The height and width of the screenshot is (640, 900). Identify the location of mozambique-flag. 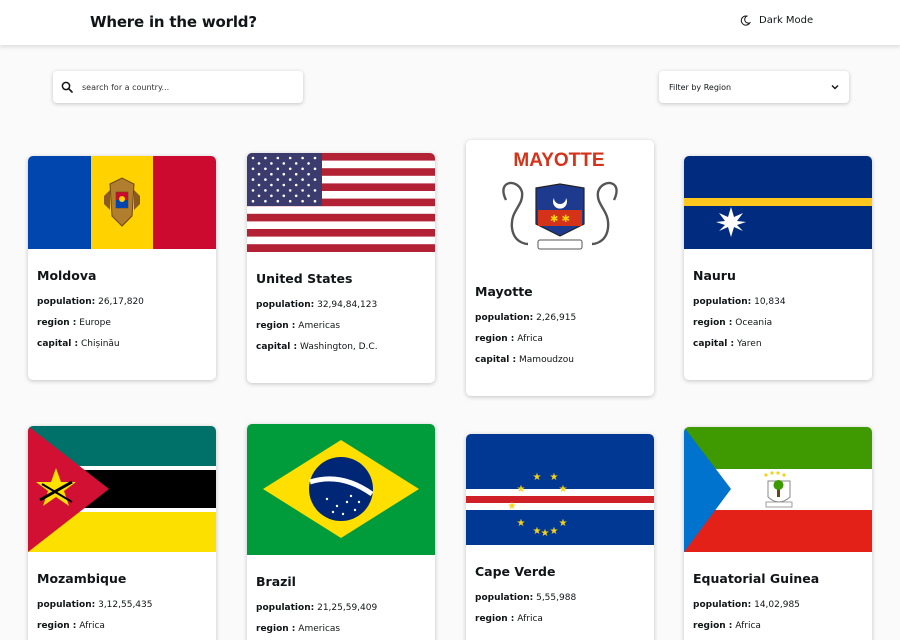
(122, 489).